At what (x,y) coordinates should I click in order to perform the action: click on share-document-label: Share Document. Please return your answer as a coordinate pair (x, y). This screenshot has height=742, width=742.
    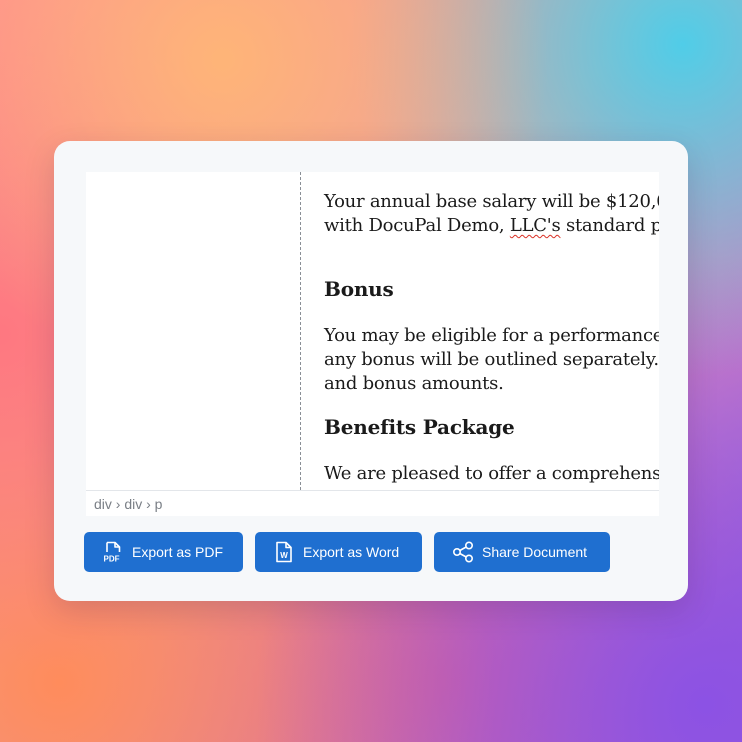
    Looking at the image, I should click on (535, 552).